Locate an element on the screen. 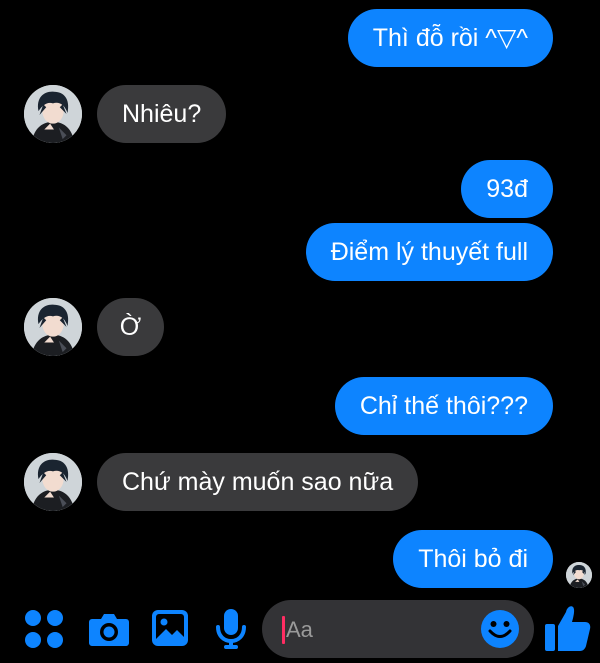 Image resolution: width=600 pixels, height=663 pixels. message-bubble-incoming: Nhiêu? is located at coordinates (162, 114).